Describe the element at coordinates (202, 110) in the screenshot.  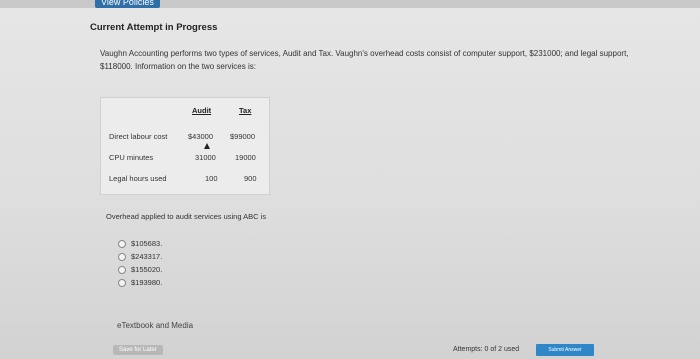
I see `table-header-audit: Audit` at that location.